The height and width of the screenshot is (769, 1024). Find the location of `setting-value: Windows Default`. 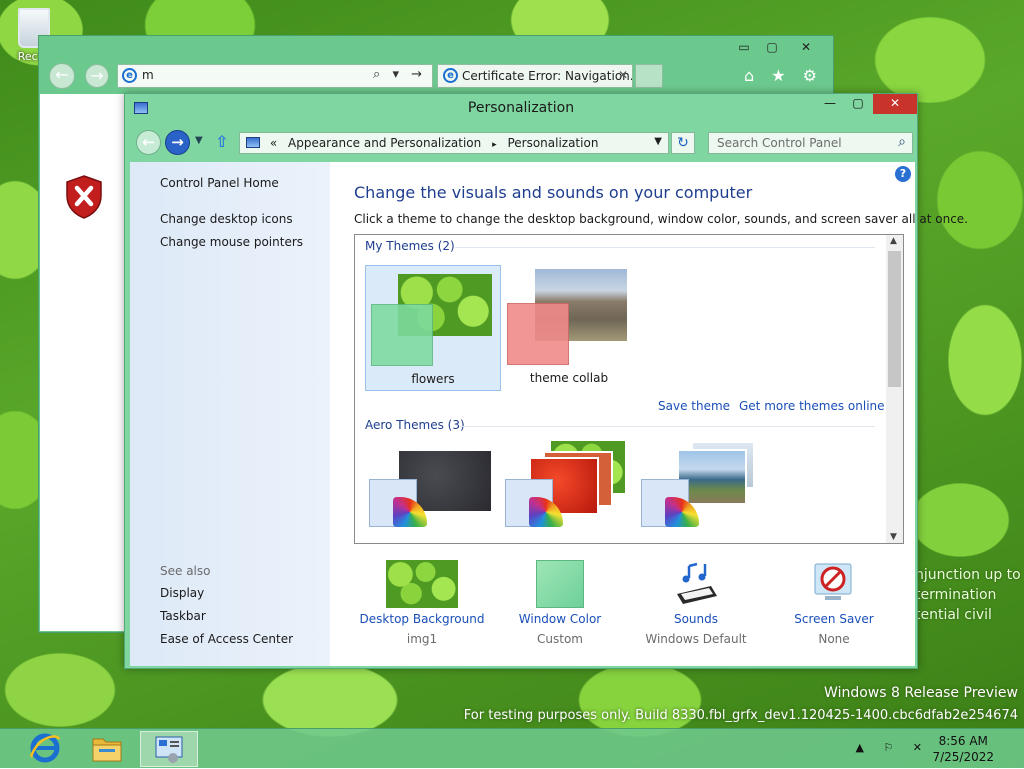

setting-value: Windows Default is located at coordinates (696, 639).